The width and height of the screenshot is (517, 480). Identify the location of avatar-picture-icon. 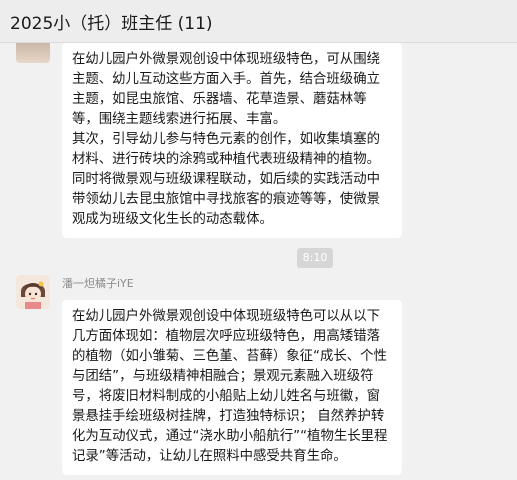
(33, 292).